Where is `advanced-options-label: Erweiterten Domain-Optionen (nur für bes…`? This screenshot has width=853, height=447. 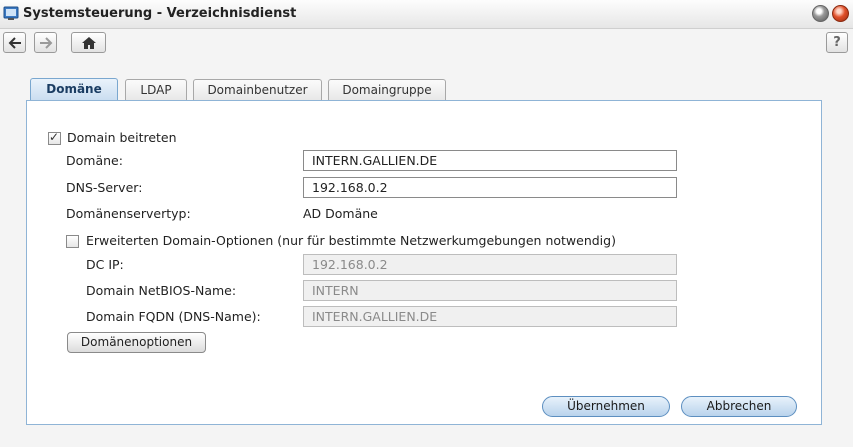 advanced-options-label: Erweiterten Domain-Optionen (nur für bes… is located at coordinates (351, 240).